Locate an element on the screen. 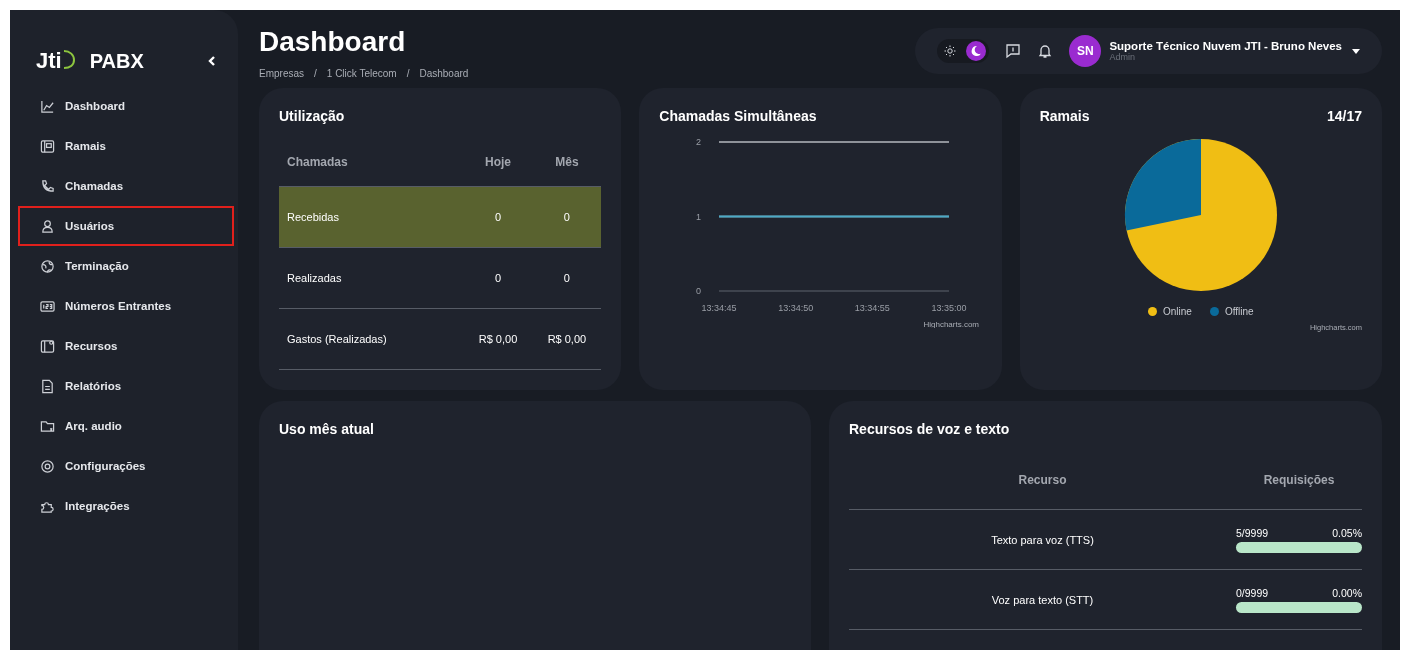  axis-label: 13:34:45 is located at coordinates (719, 308).